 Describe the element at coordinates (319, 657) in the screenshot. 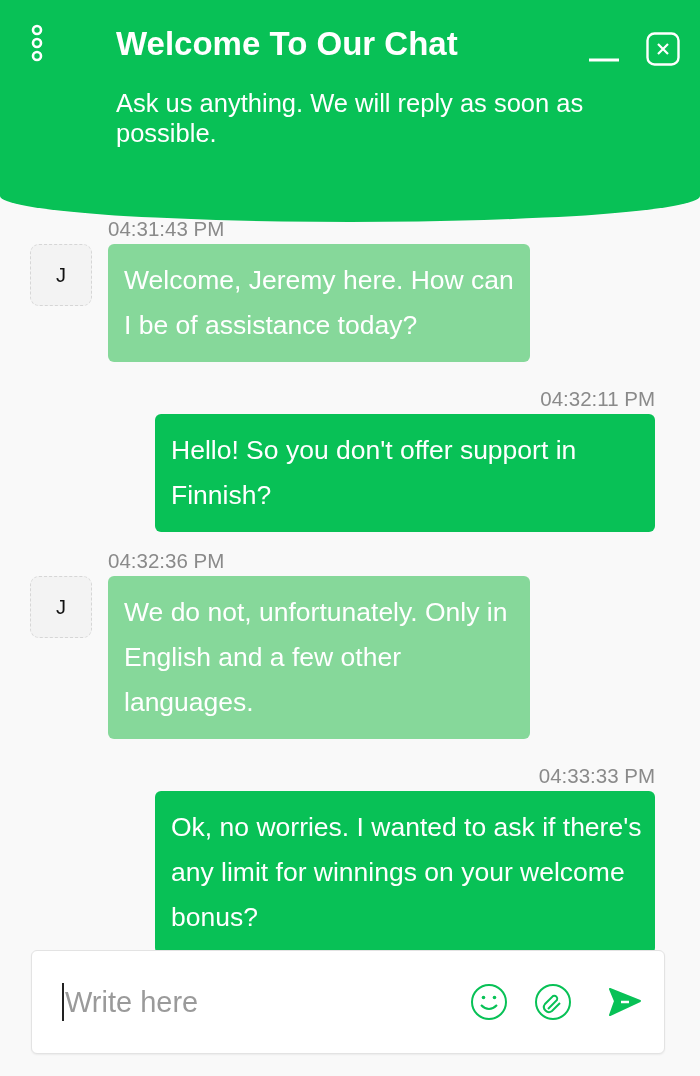

I see `agent-message: We do not, unfortunately. Only in English and a few other languages.` at that location.